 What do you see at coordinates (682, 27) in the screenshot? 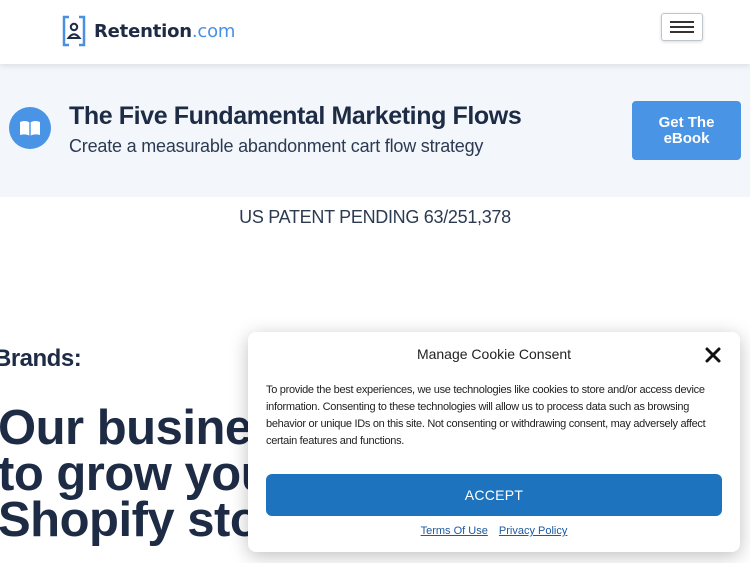
I see `hamburger-menu-button` at bounding box center [682, 27].